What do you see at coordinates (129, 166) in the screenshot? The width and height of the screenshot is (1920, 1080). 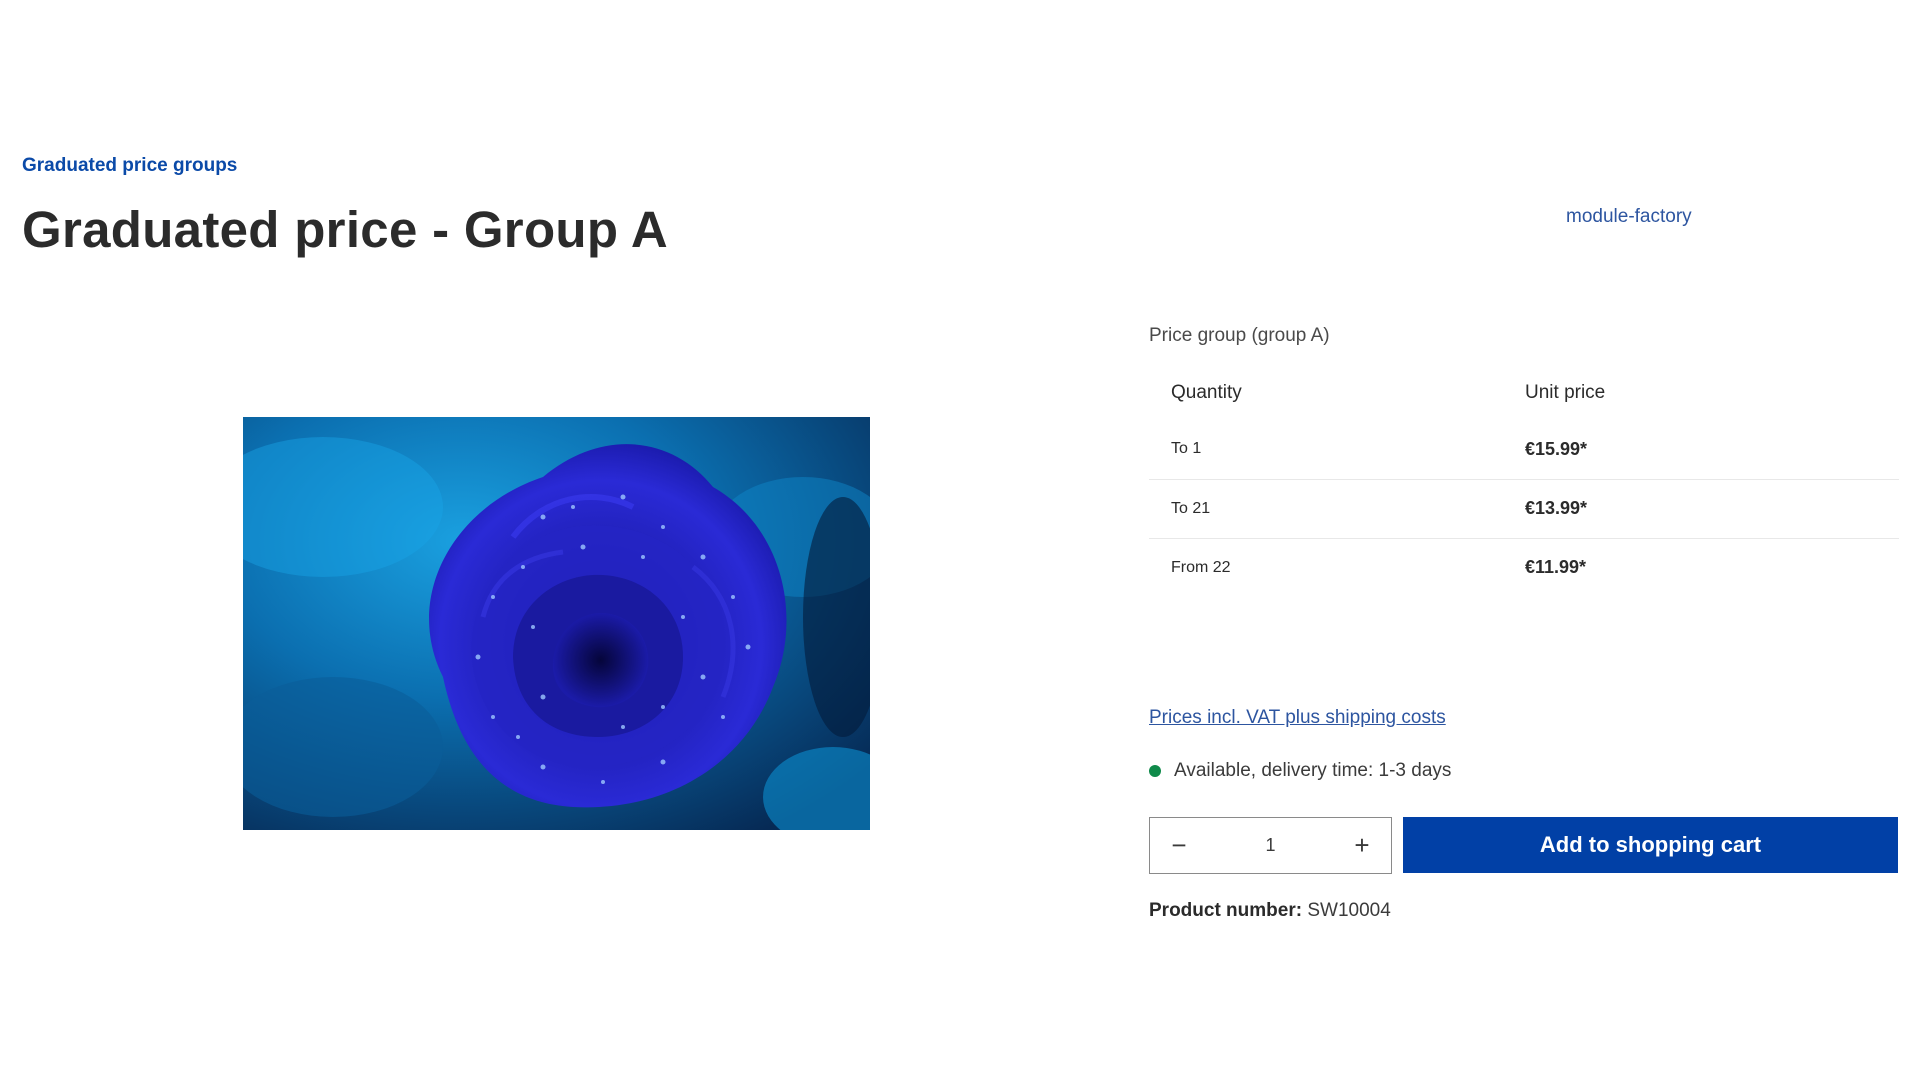 I see `breadcrumb-category-link: Graduated price groups` at bounding box center [129, 166].